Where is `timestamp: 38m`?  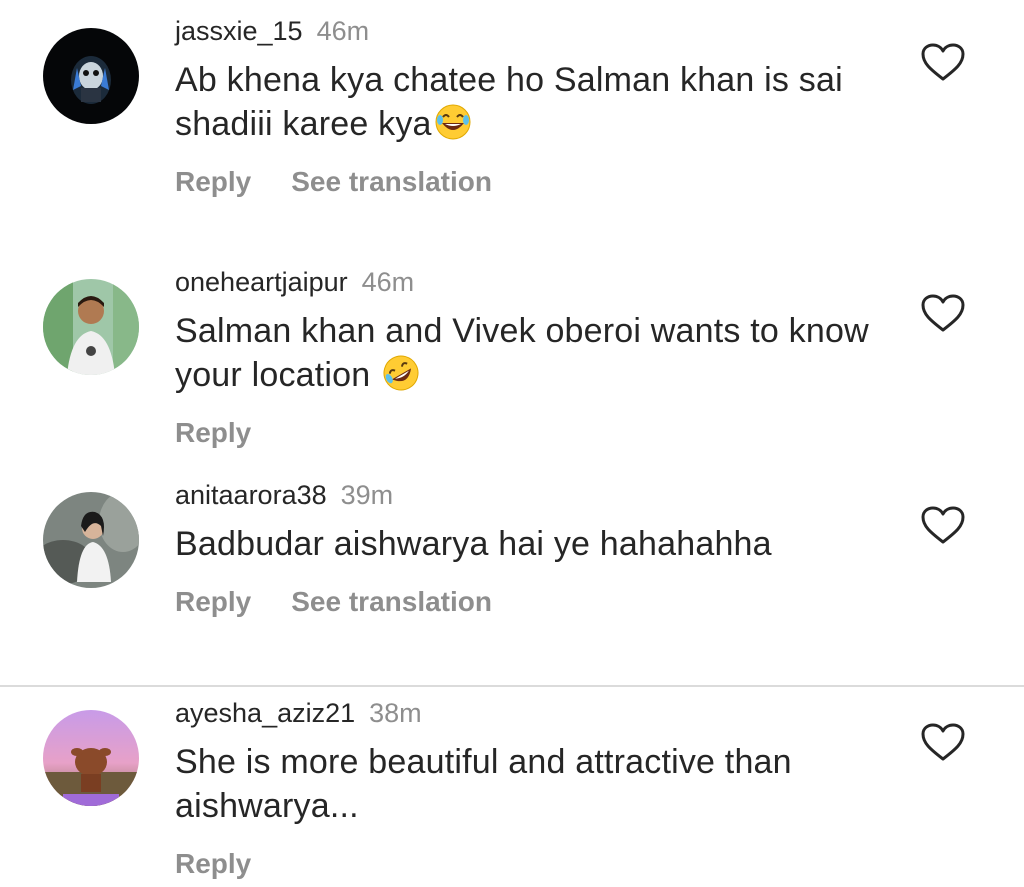
timestamp: 38m is located at coordinates (395, 713).